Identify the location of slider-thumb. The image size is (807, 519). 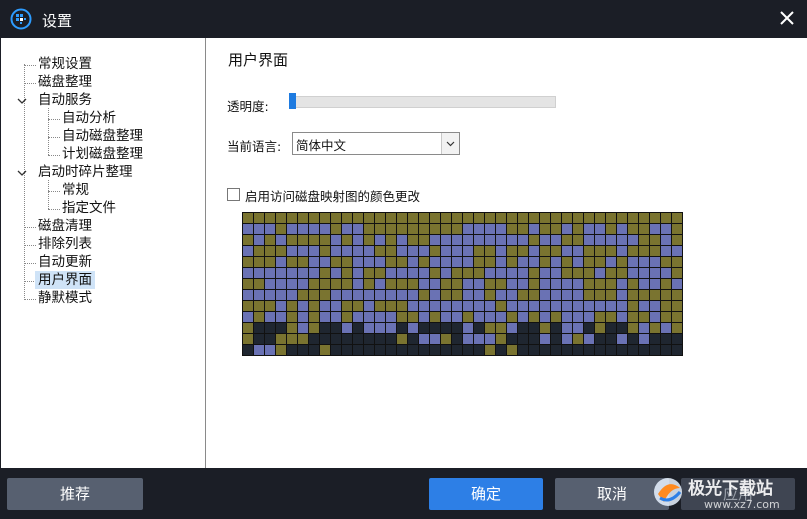
(292, 101).